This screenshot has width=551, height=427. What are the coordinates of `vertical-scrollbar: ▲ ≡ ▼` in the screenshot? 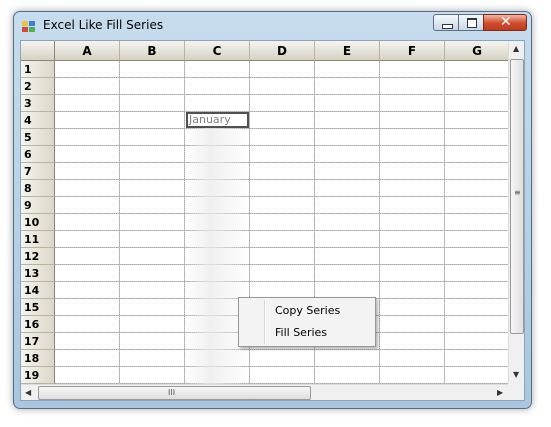 It's located at (516, 212).